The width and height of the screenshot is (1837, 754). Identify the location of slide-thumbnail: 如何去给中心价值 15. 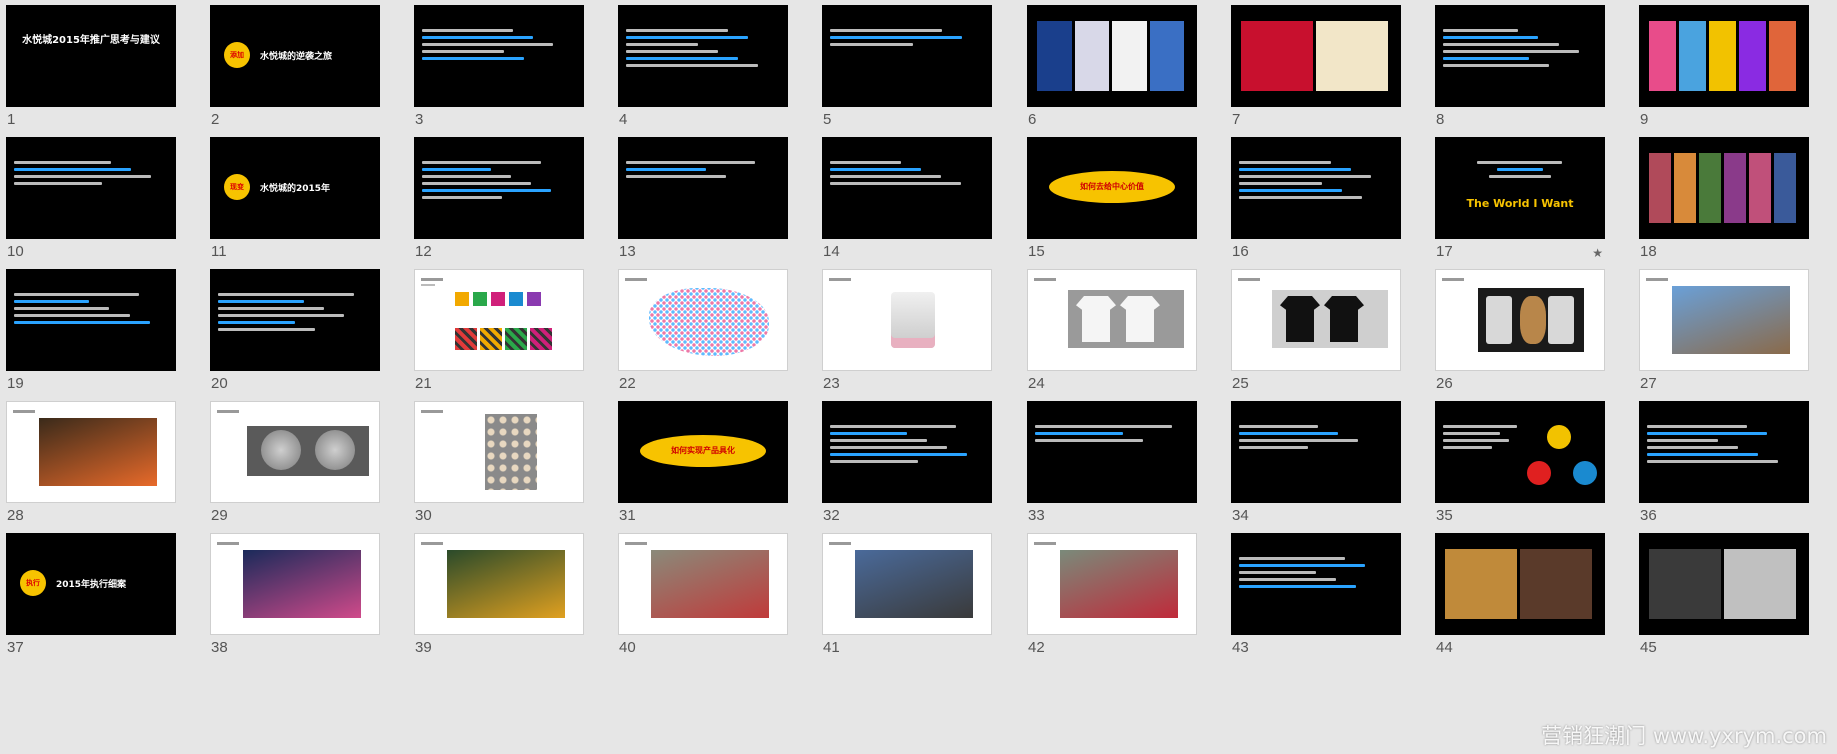
(1111, 204).